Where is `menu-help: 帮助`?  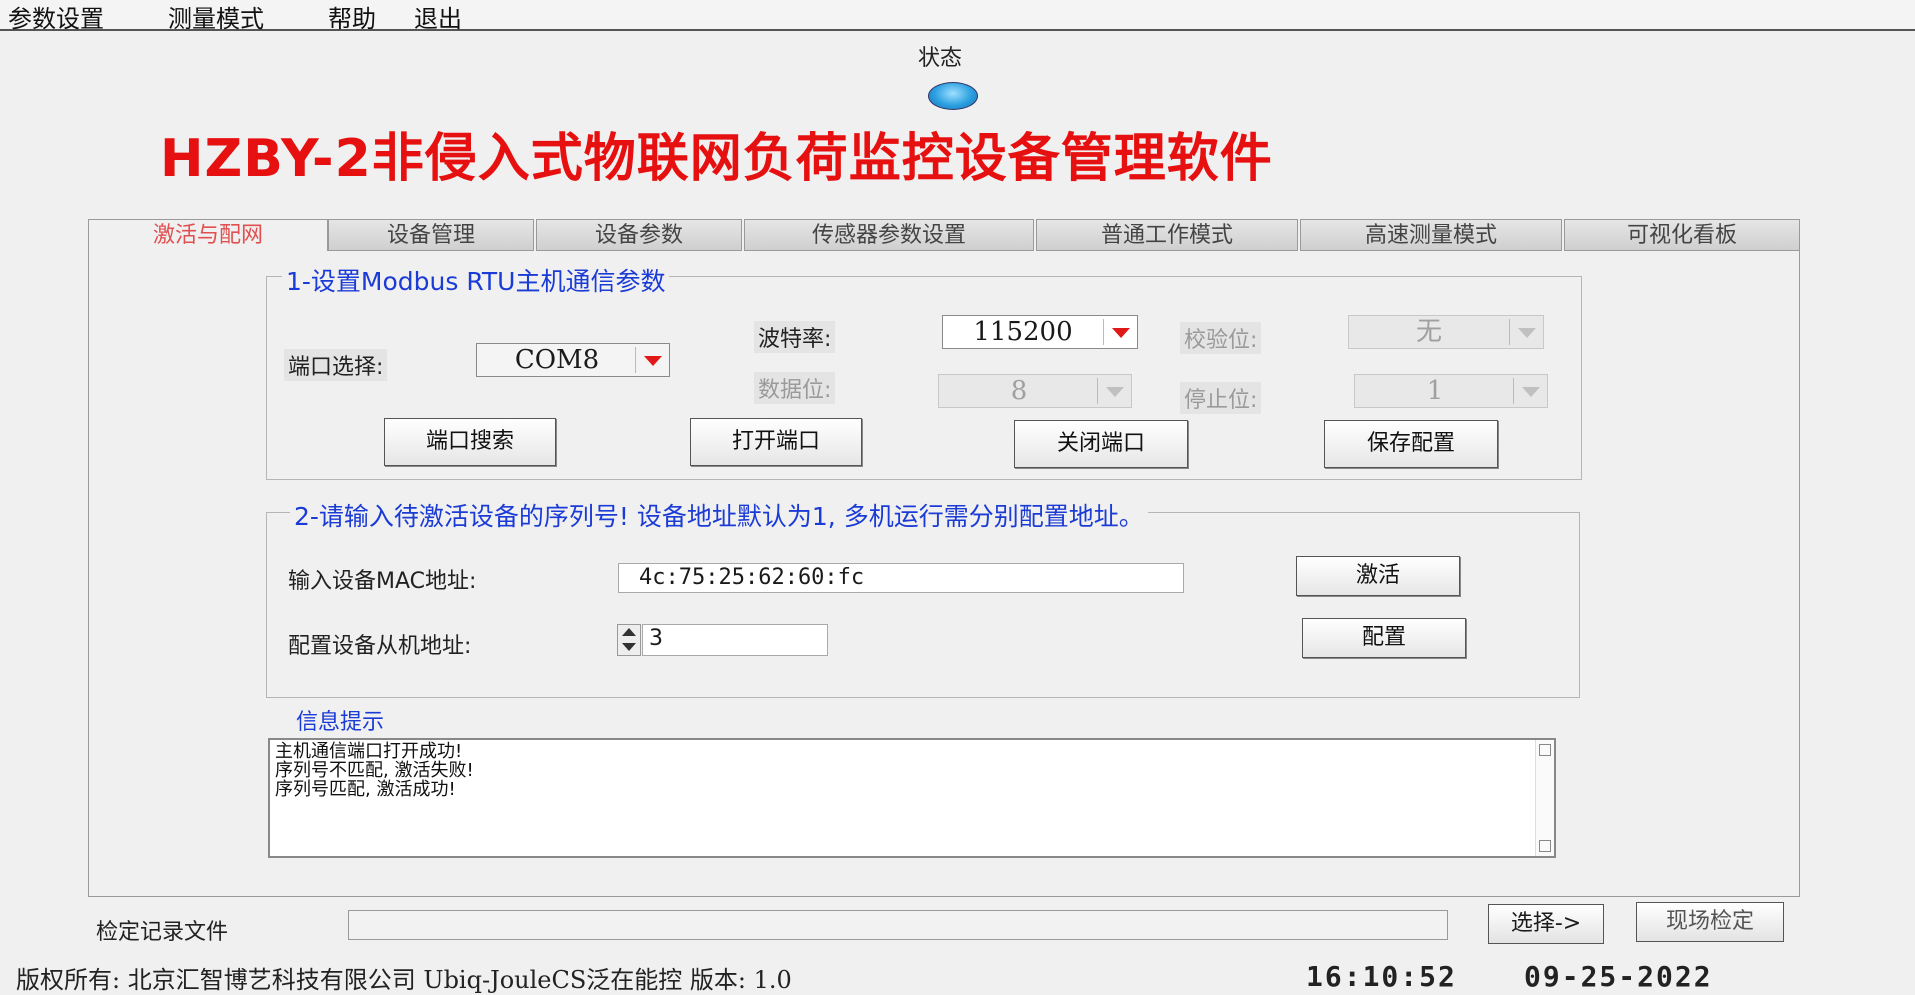
menu-help: 帮助 is located at coordinates (352, 17).